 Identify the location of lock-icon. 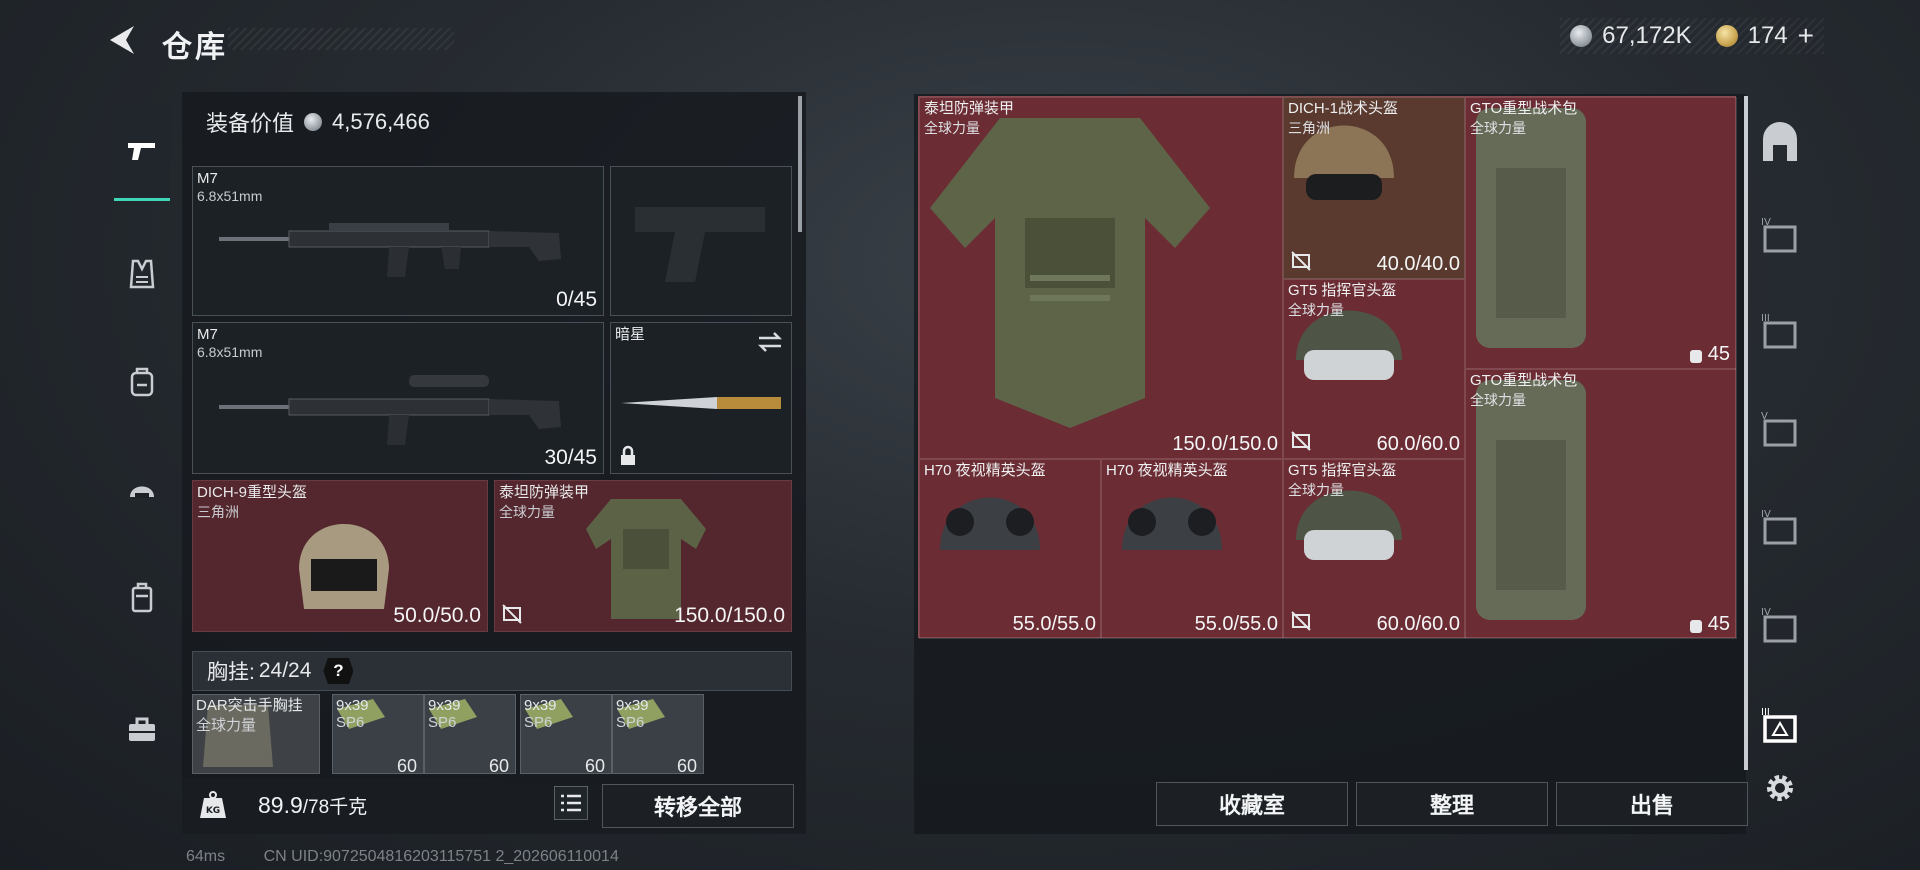
(628, 455).